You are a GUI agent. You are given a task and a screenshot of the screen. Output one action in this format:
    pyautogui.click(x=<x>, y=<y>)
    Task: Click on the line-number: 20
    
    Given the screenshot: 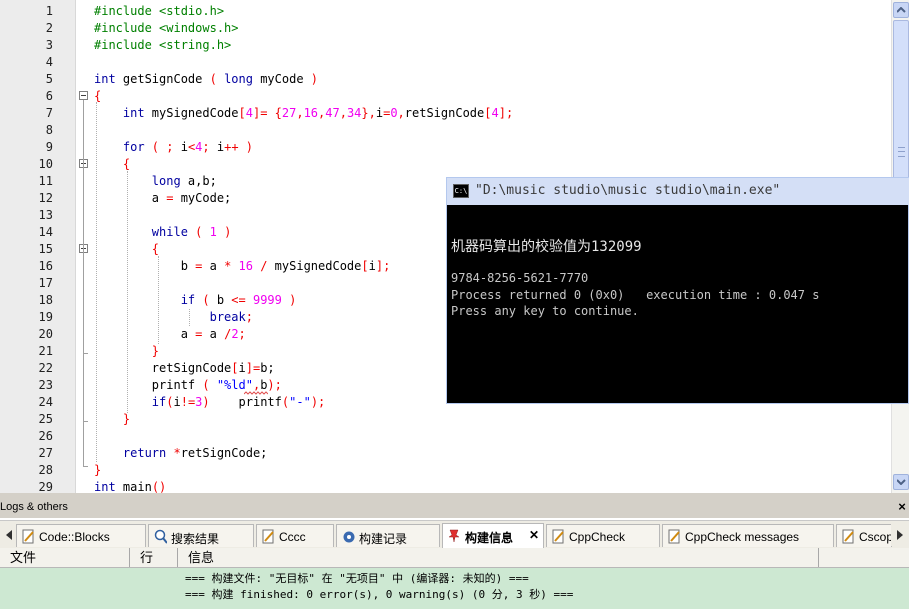 What is the action you would take?
    pyautogui.click(x=45, y=334)
    